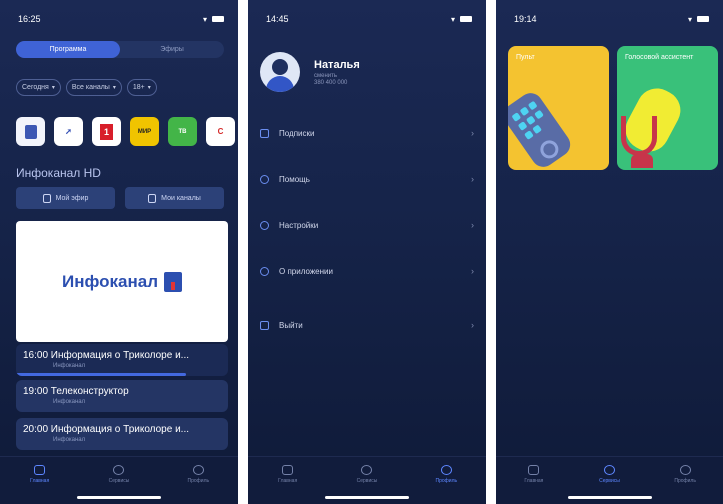 This screenshot has height=504, width=723. What do you see at coordinates (120, 198) in the screenshot?
I see `channel-actions: Мой эфир Мои каналы` at bounding box center [120, 198].